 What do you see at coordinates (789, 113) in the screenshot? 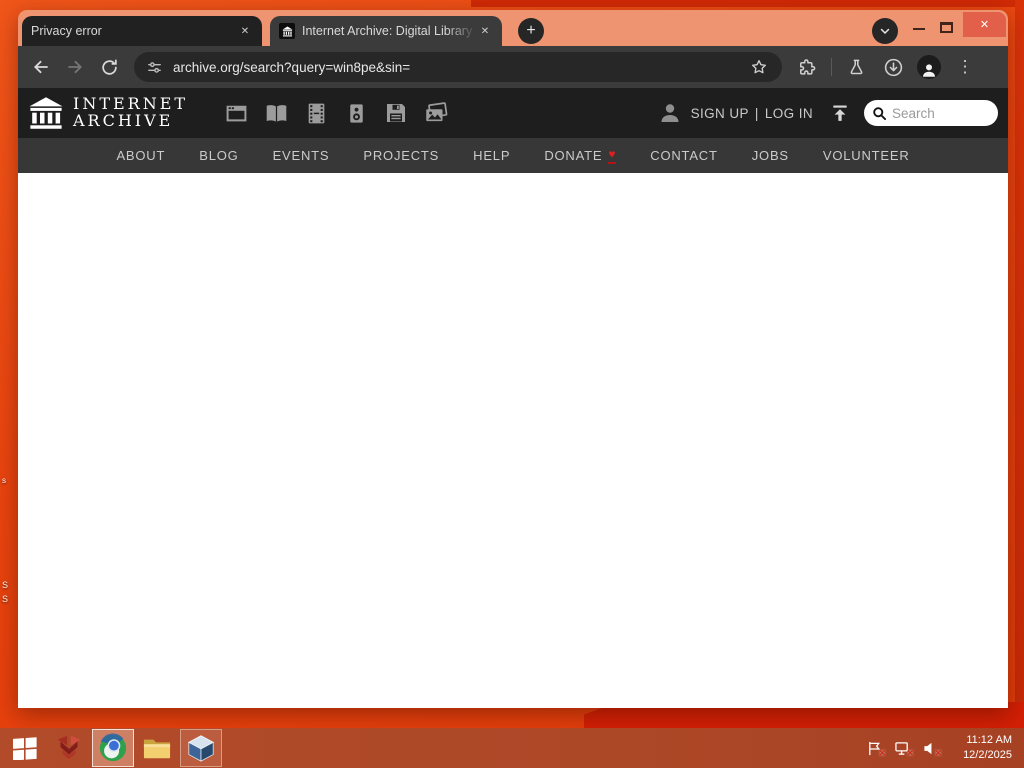
I see `log-in-link: LOG IN` at bounding box center [789, 113].